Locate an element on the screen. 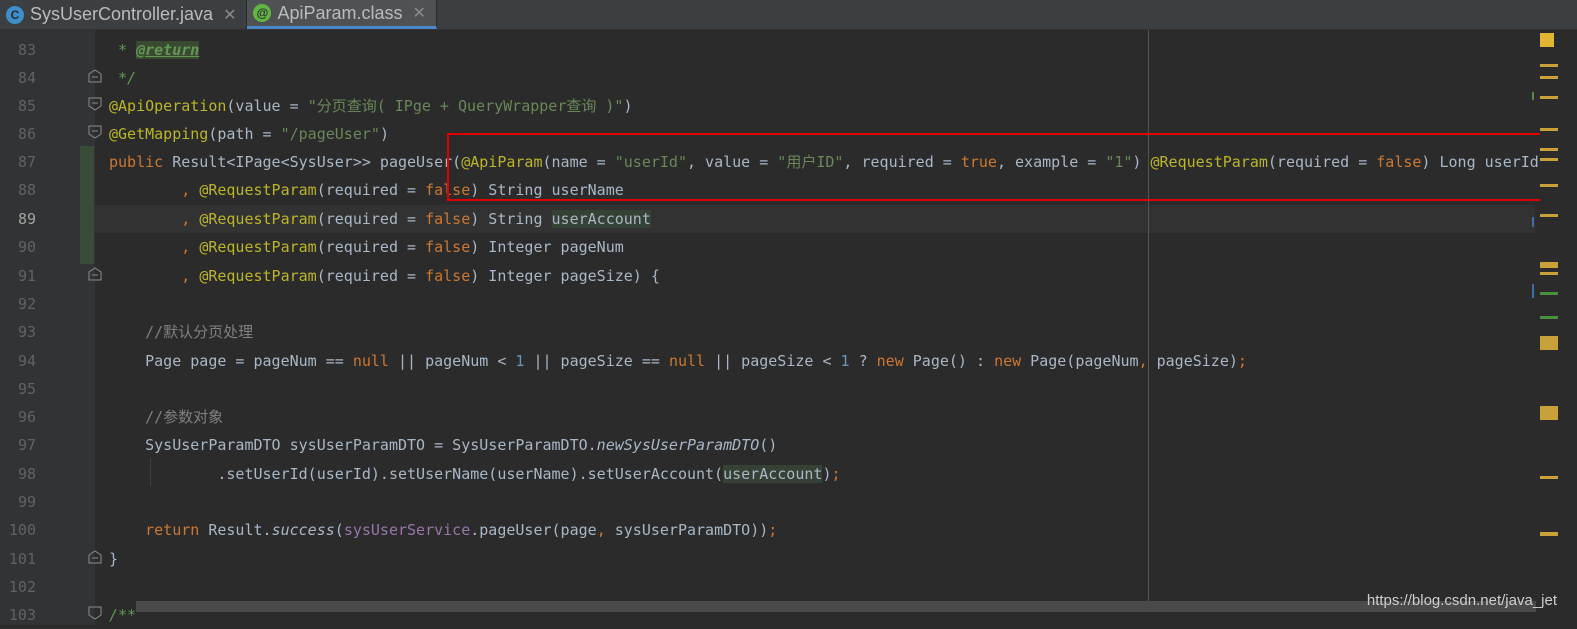 The image size is (1577, 629). line-number: 97 is located at coordinates (26, 445).